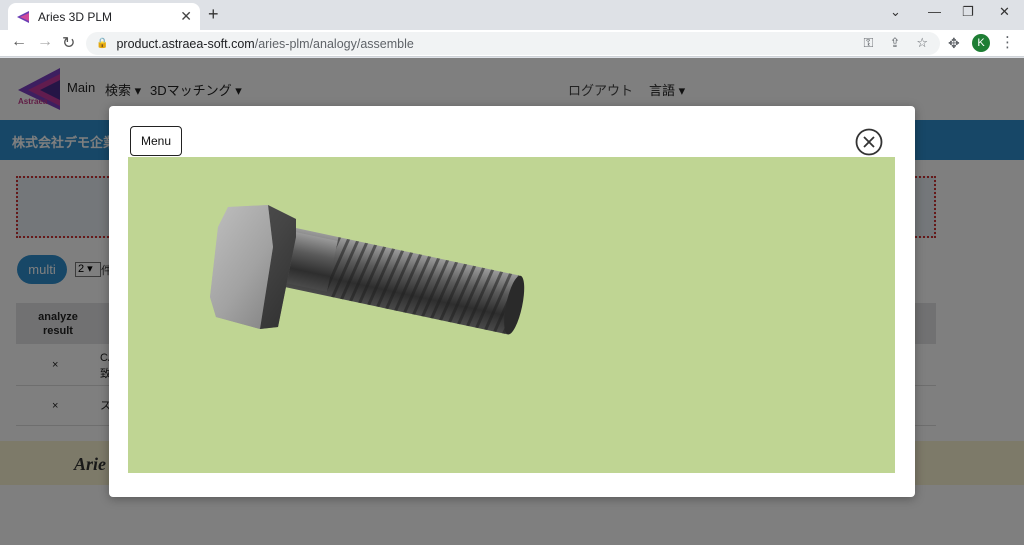 Image resolution: width=1024 pixels, height=545 pixels. Describe the element at coordinates (186, 16) in the screenshot. I see `tab-close-icon: ✕` at that location.